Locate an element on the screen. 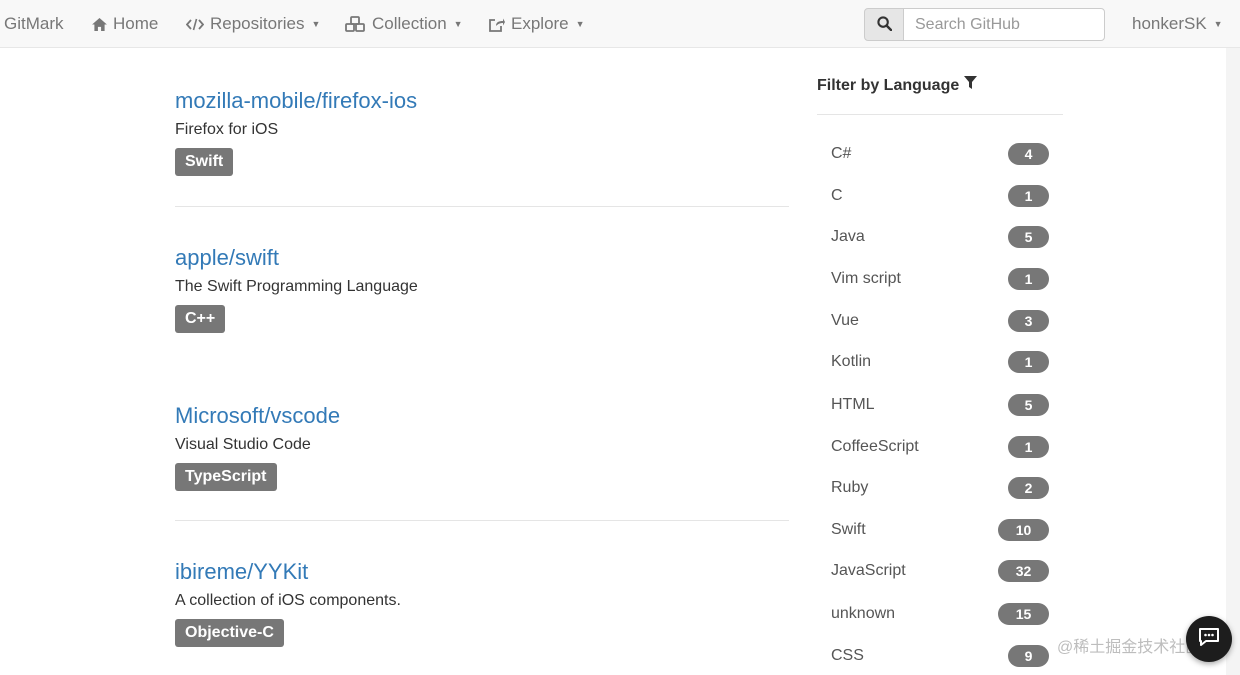  language-filter-item: Kotlin 1 is located at coordinates (933, 362).